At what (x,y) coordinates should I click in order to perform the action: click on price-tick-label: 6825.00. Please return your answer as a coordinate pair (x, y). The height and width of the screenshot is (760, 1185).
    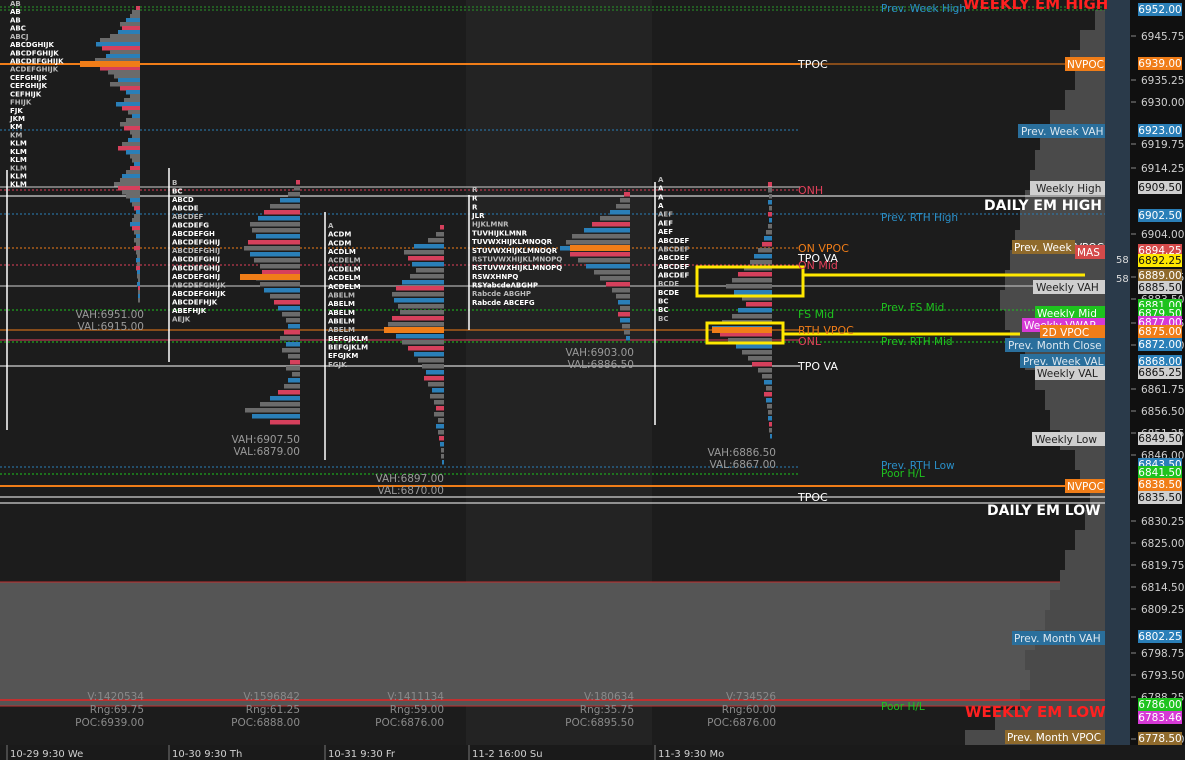
    Looking at the image, I should click on (1162, 544).